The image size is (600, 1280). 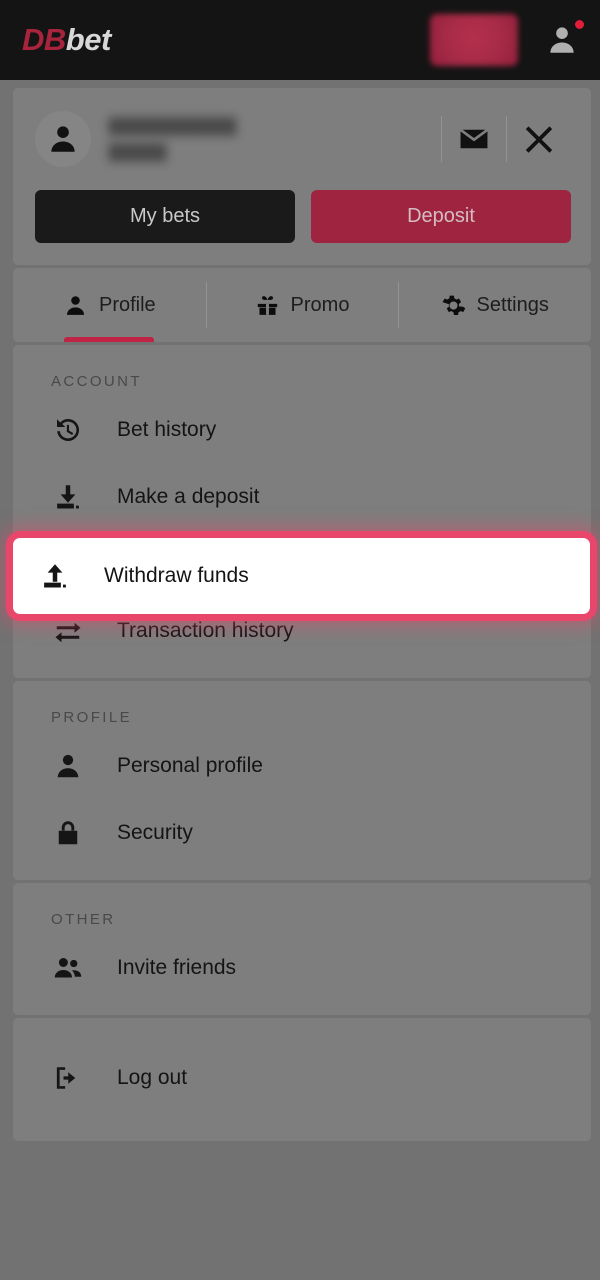 What do you see at coordinates (176, 575) in the screenshot?
I see `highlighted-menu-item-label: Withdraw funds` at bounding box center [176, 575].